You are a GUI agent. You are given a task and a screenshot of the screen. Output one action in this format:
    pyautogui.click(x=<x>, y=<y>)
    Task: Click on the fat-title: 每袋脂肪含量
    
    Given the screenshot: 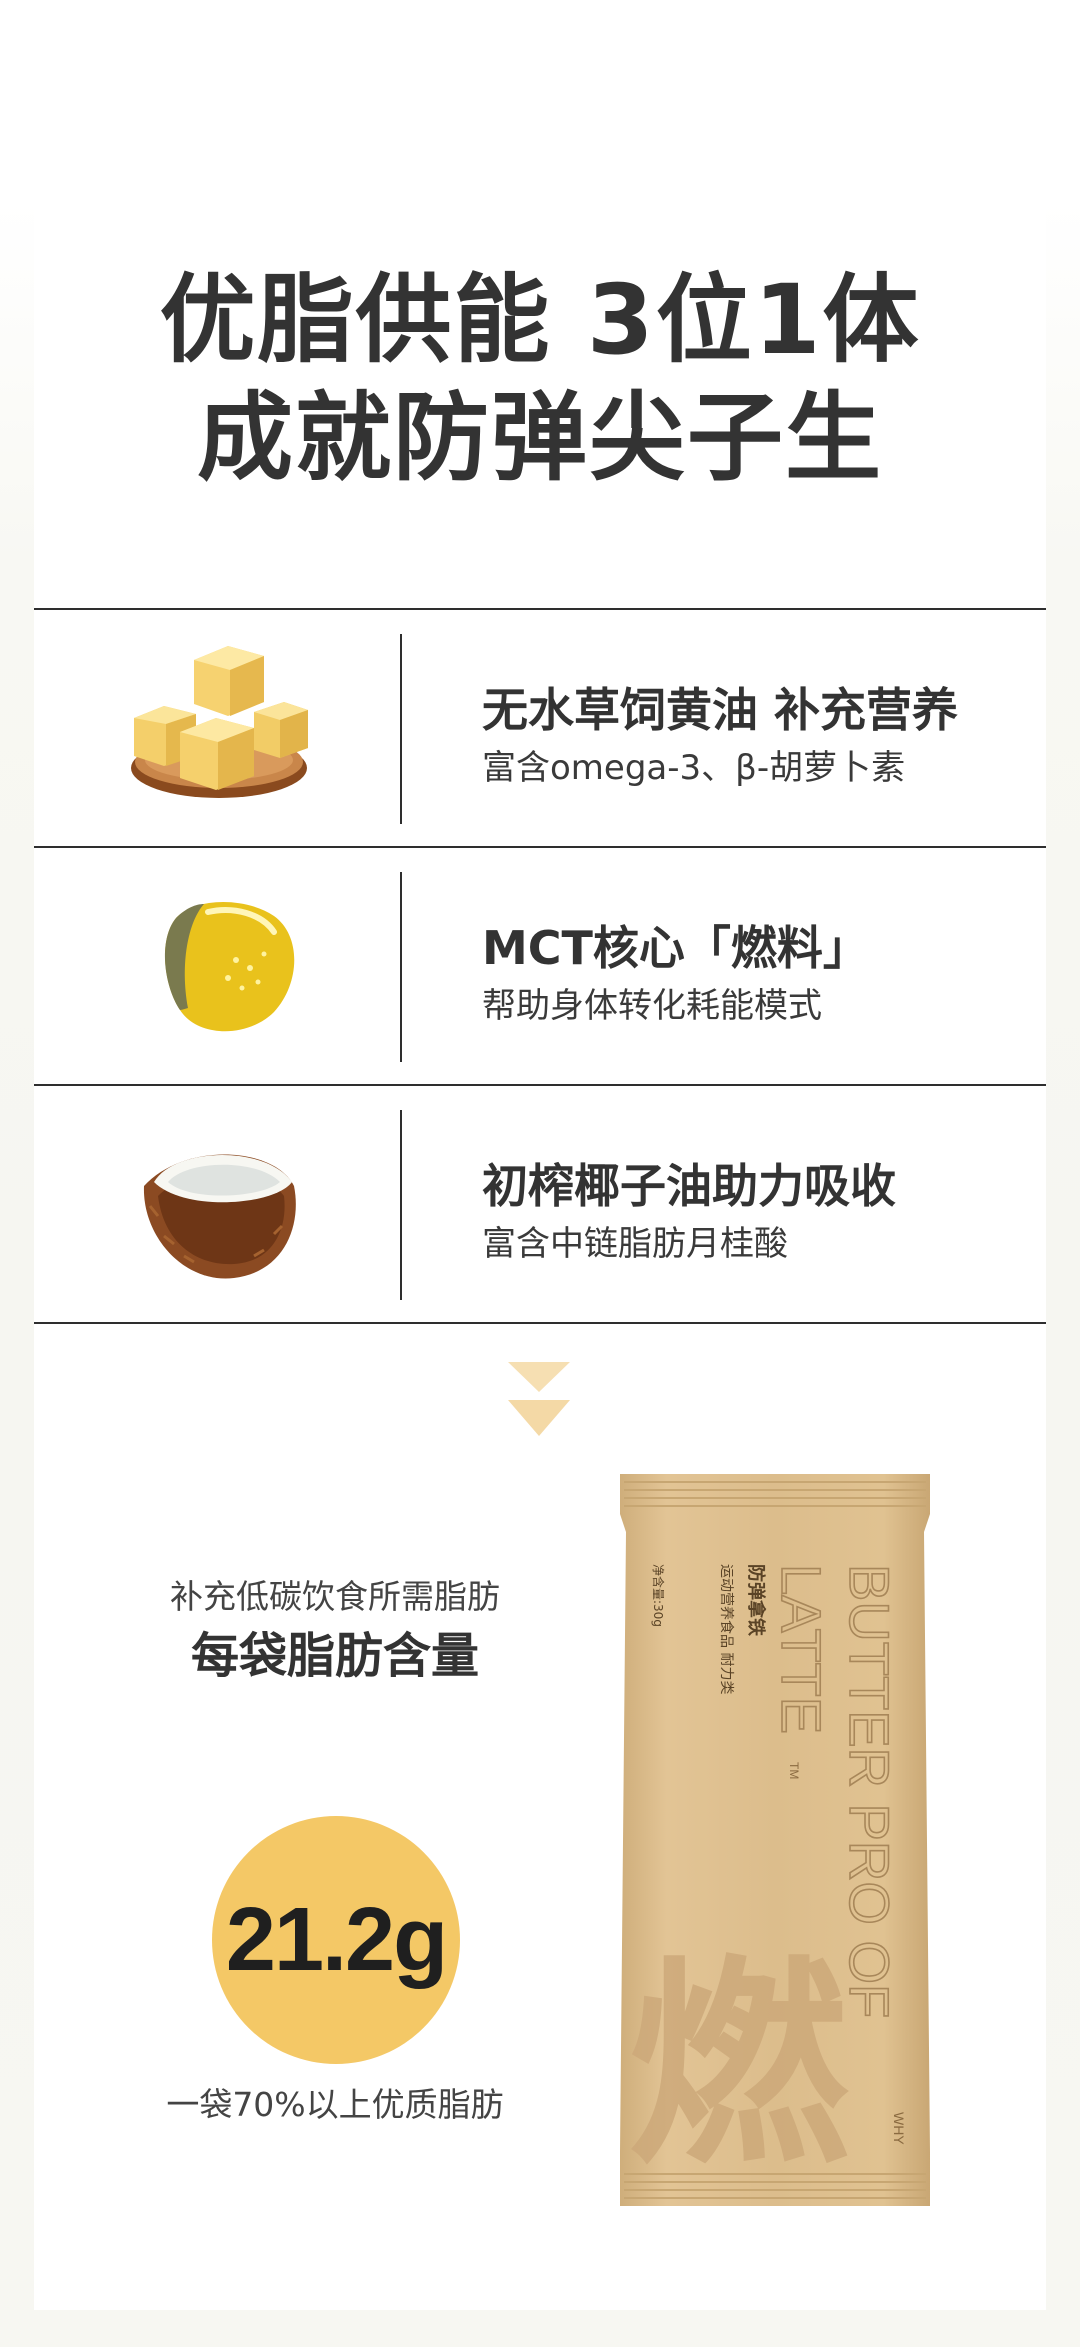 What is the action you would take?
    pyautogui.click(x=335, y=1651)
    